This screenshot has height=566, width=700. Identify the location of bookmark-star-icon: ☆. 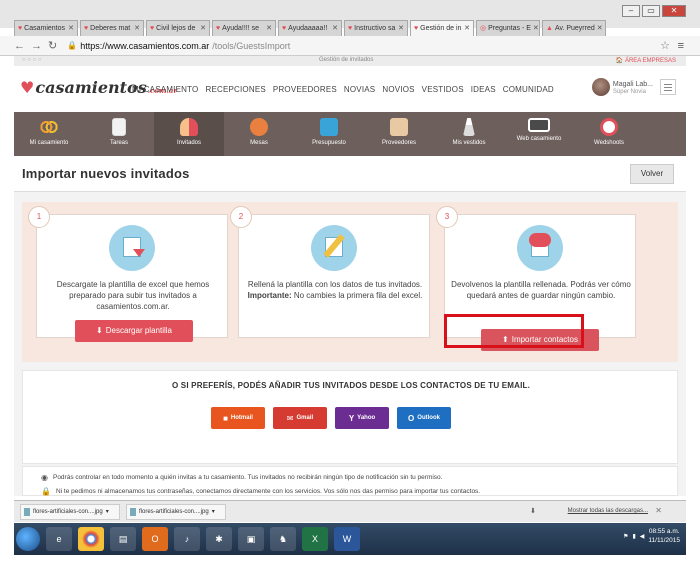
(665, 45).